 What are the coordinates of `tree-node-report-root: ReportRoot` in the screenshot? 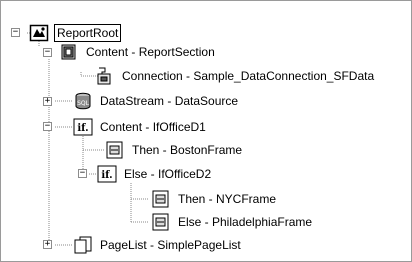 It's located at (75, 33).